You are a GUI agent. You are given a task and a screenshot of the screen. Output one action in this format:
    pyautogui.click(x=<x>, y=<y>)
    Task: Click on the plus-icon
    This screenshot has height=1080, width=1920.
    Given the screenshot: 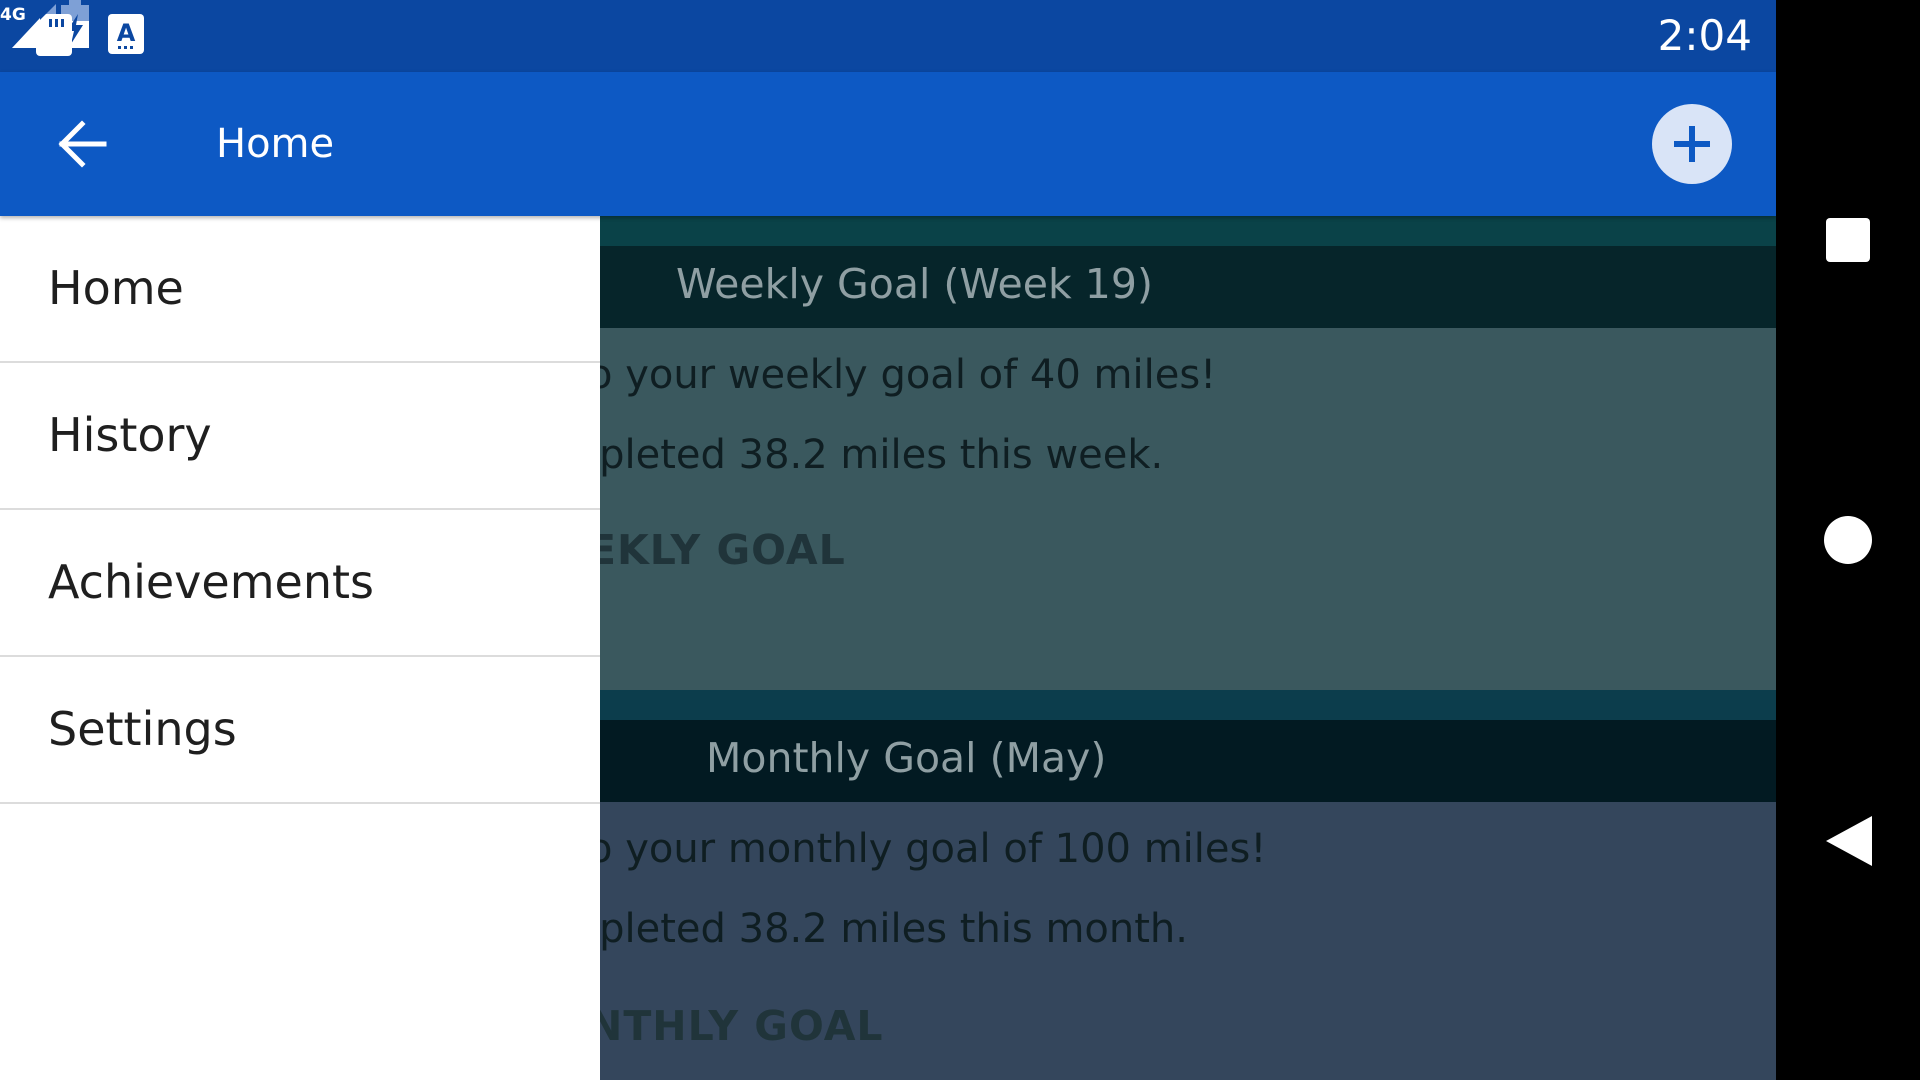 What is the action you would take?
    pyautogui.click(x=1692, y=144)
    